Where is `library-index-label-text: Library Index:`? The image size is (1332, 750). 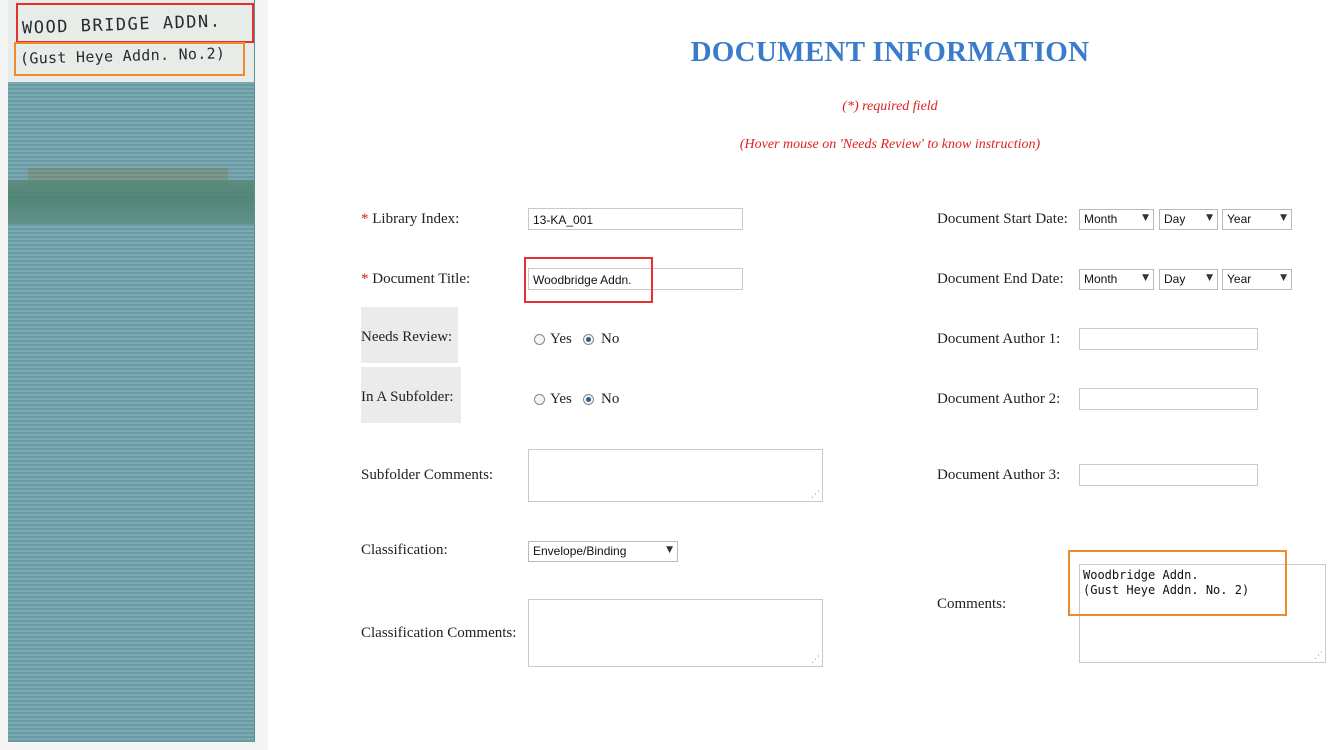
library-index-label-text: Library Index: is located at coordinates (416, 219).